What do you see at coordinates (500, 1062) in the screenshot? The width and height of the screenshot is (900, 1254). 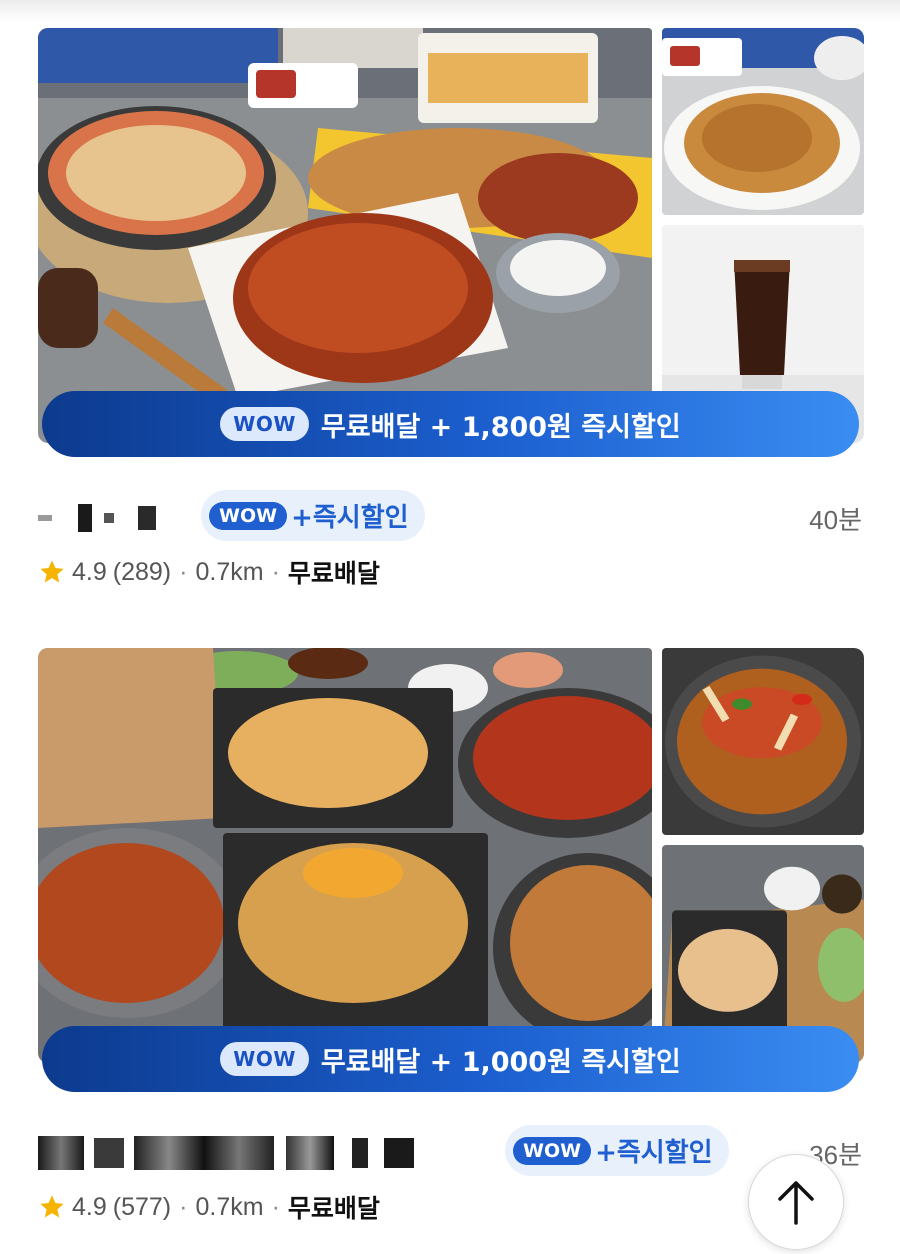 I see `promo-text: 무료배달 + 1,000원 즉시할인` at bounding box center [500, 1062].